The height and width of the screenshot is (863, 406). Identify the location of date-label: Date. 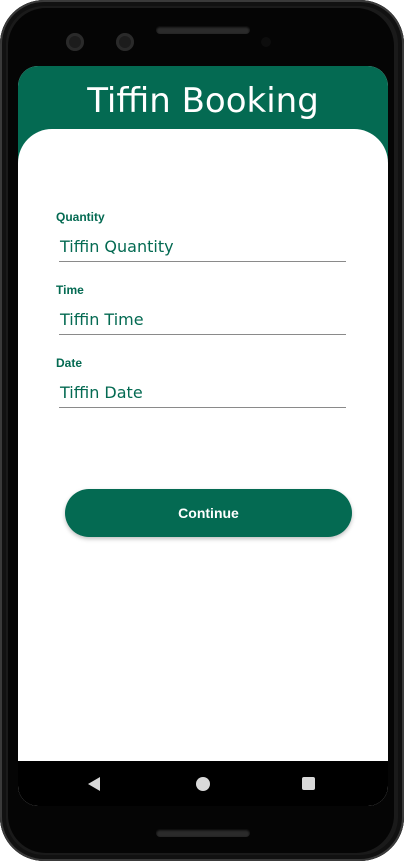
(69, 363).